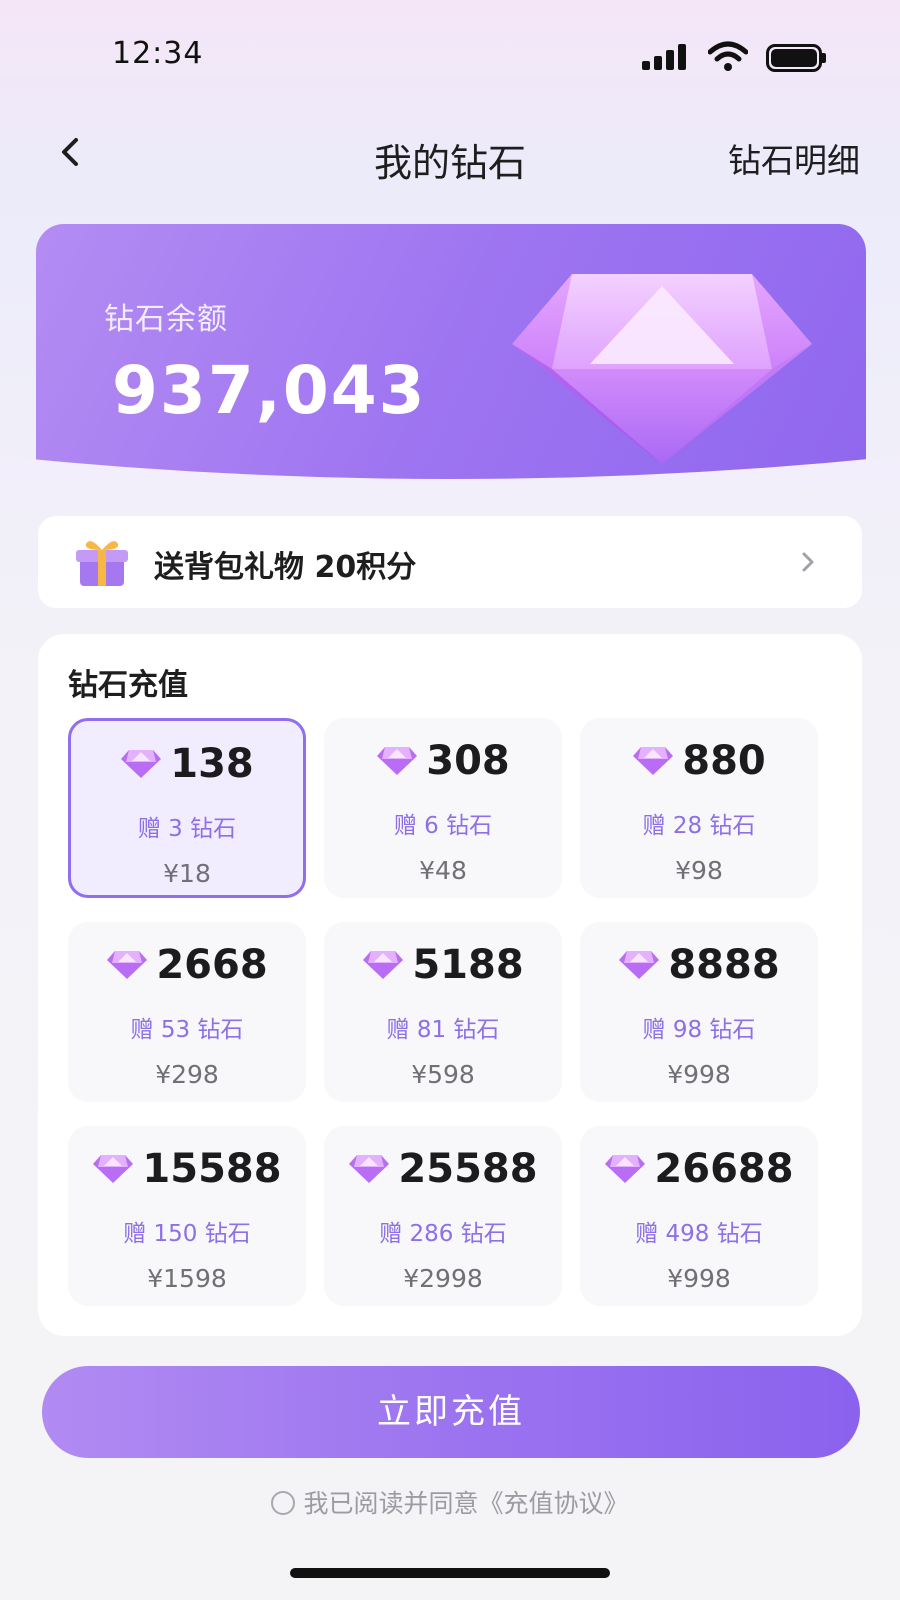  Describe the element at coordinates (285, 567) in the screenshot. I see `gift-banner-text: 送背包礼物 20积分` at that location.